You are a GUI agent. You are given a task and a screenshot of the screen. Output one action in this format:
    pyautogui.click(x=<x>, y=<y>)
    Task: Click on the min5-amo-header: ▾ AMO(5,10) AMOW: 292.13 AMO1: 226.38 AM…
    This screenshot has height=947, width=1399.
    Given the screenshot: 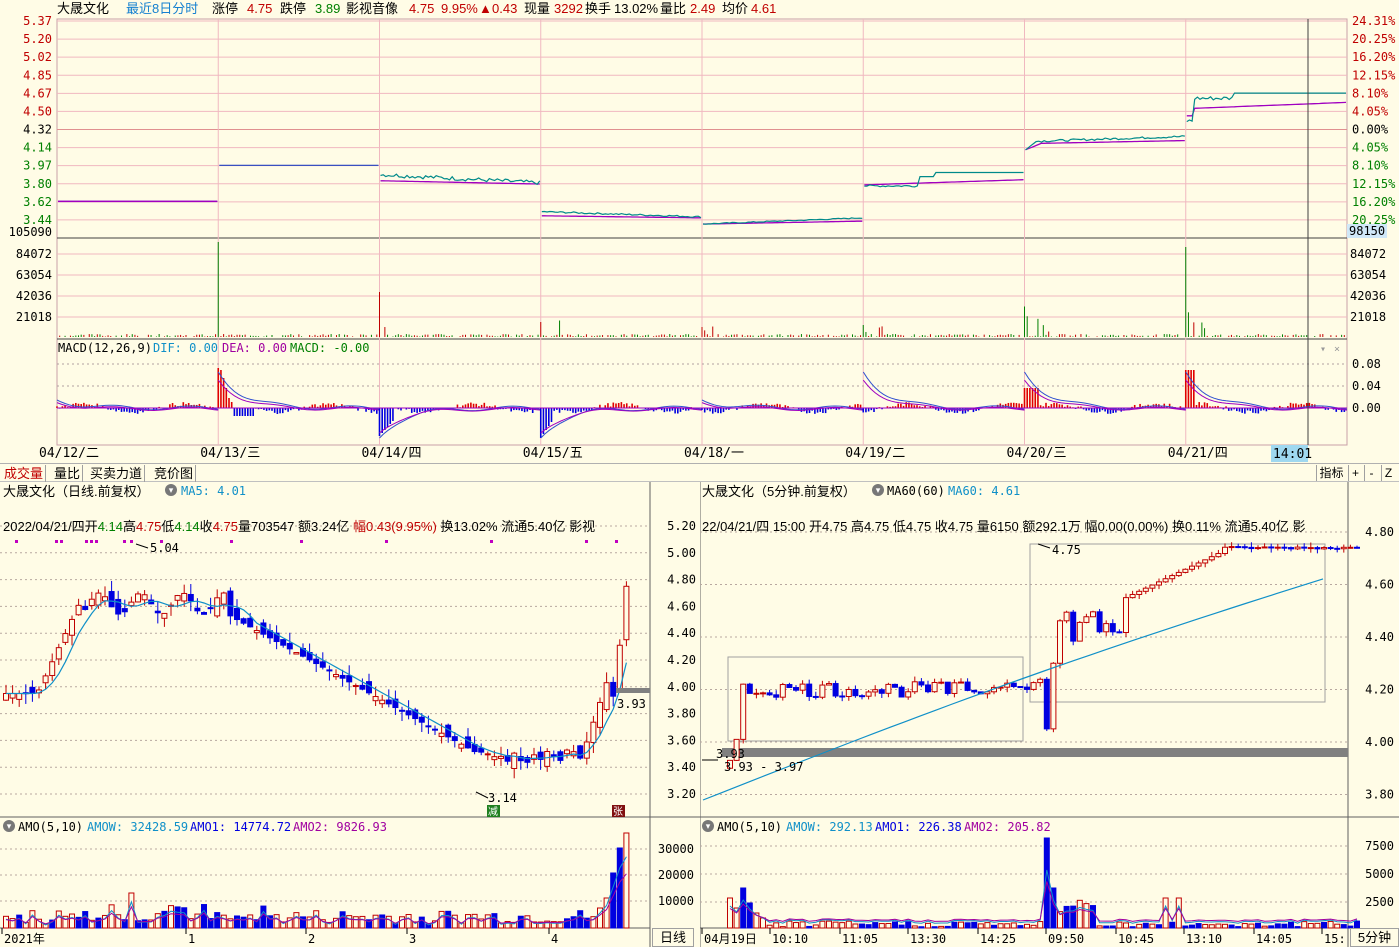 What is the action you would take?
    pyautogui.click(x=1024, y=827)
    